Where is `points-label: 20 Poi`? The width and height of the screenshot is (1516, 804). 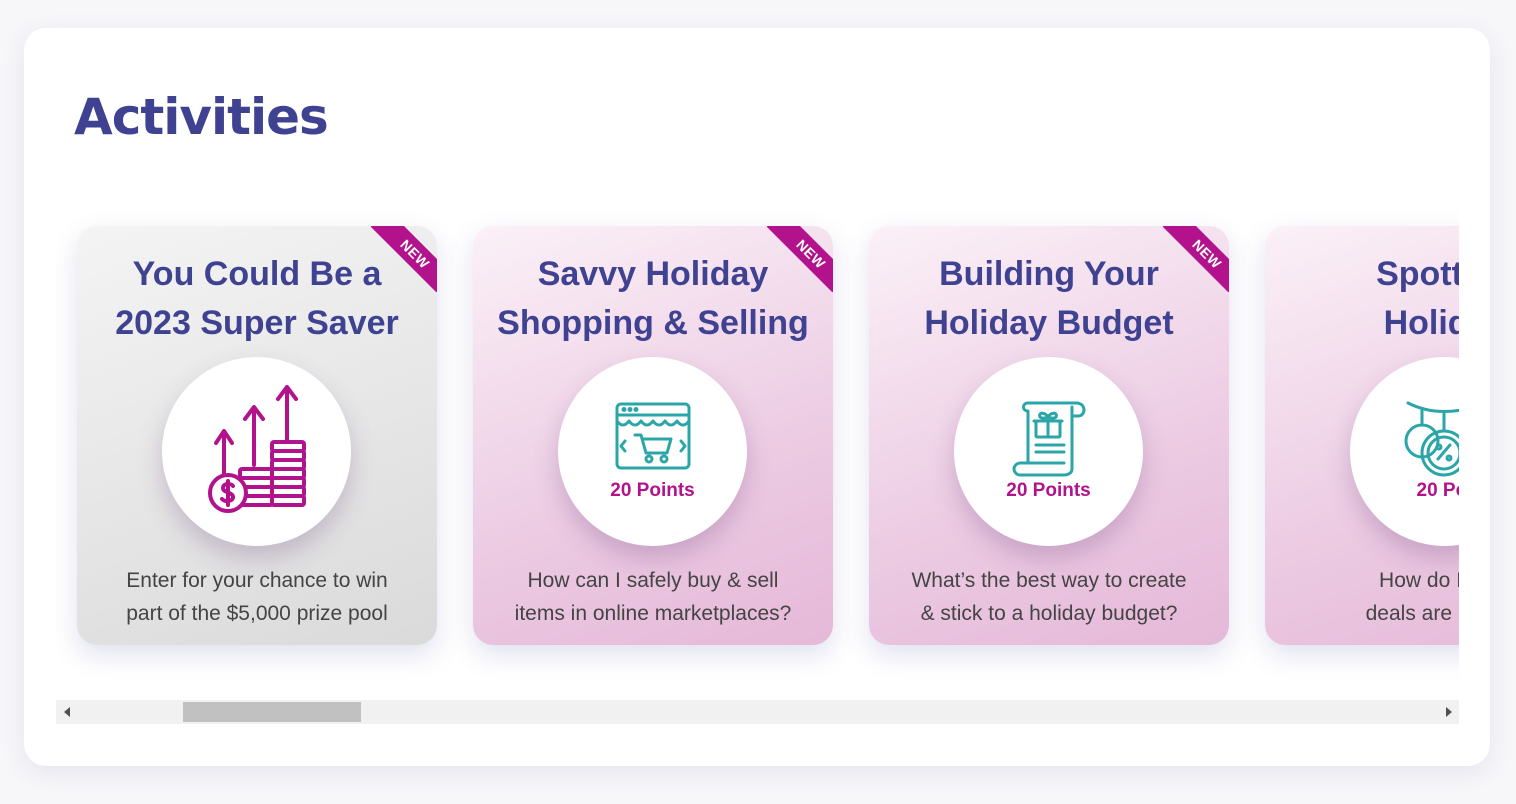
points-label: 20 Poi is located at coordinates (1438, 490).